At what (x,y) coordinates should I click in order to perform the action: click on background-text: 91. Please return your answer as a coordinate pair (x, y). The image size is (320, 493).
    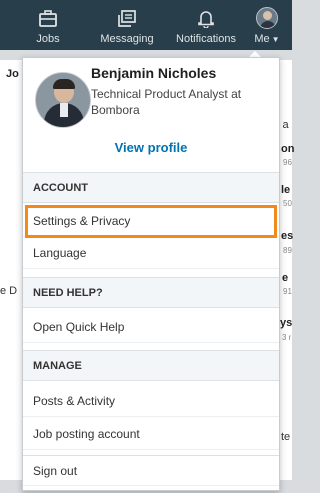
    Looking at the image, I should click on (287, 291).